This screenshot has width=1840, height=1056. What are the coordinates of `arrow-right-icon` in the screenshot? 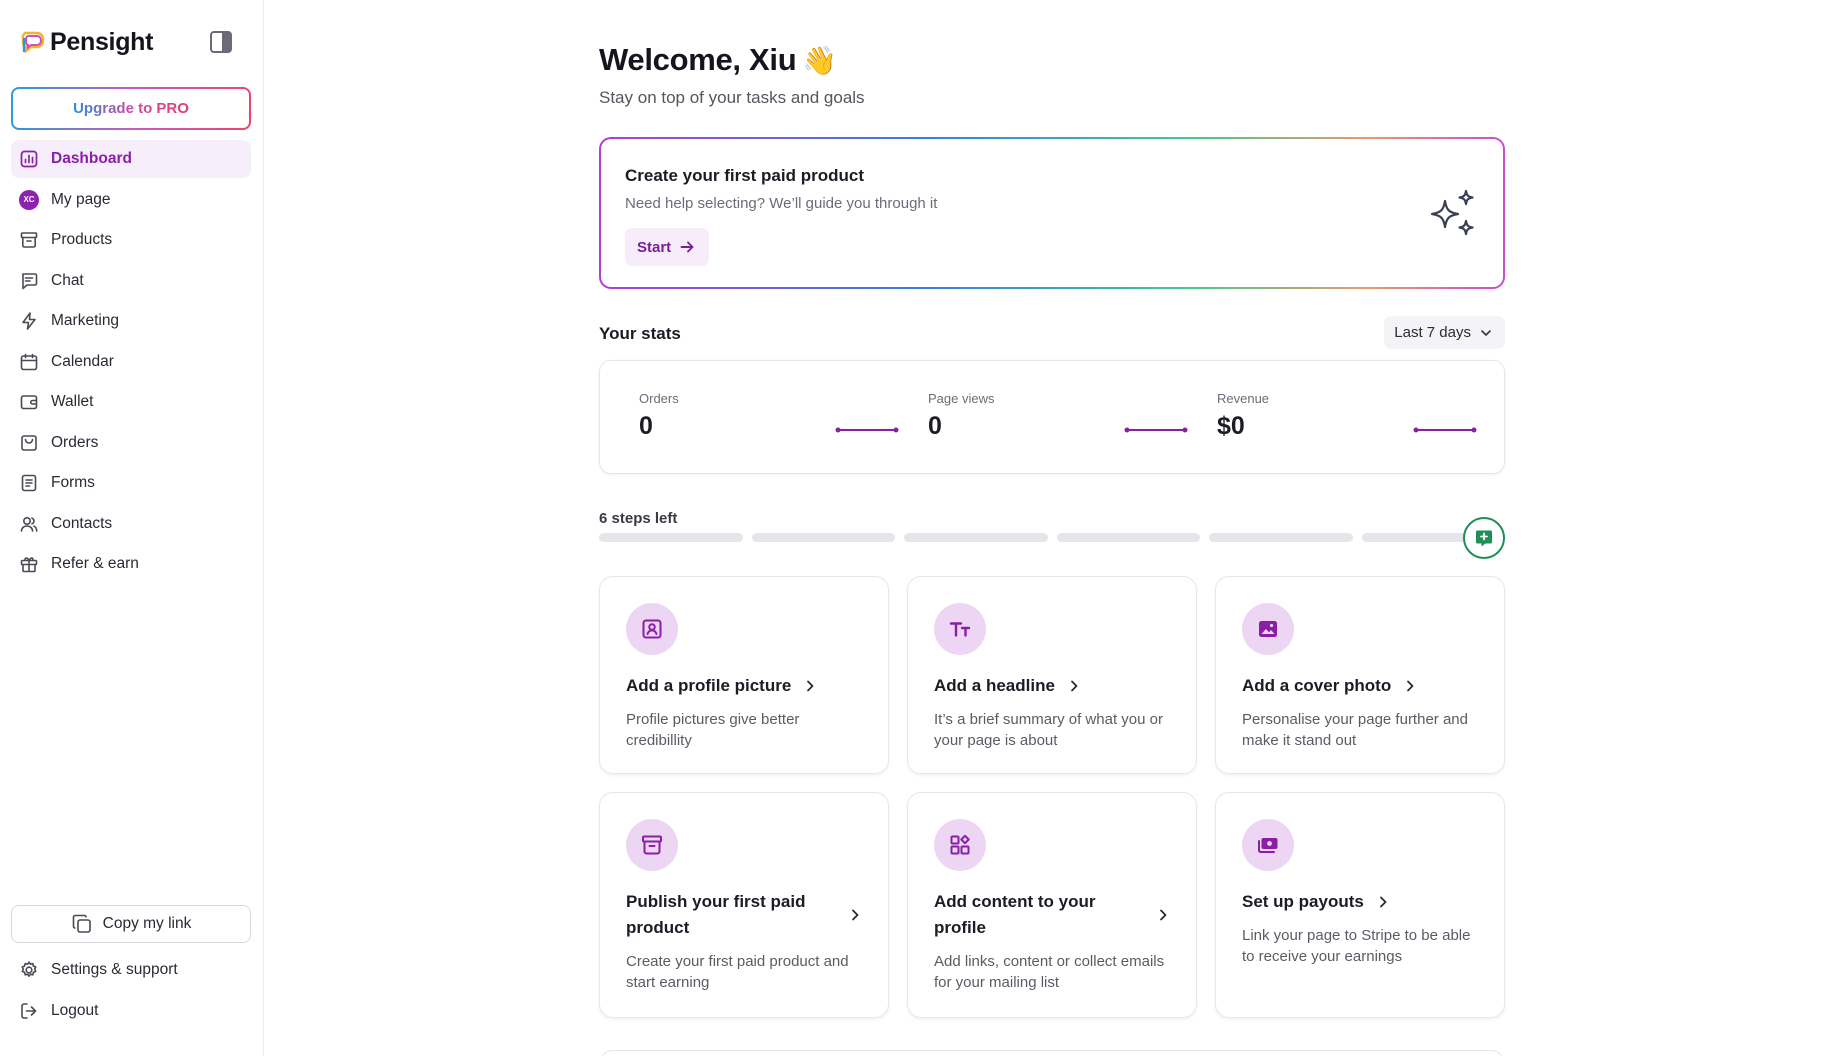 It's located at (687, 247).